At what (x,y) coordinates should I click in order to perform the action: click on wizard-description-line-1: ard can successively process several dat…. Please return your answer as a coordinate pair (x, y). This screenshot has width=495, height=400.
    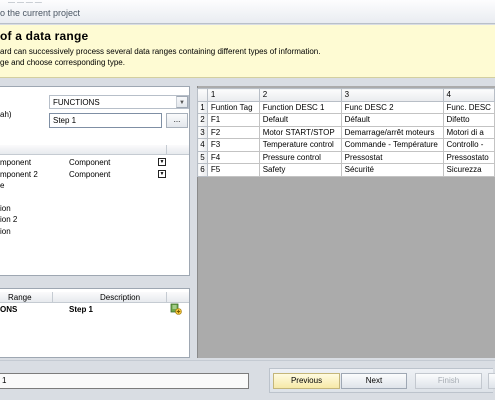
    Looking at the image, I should click on (160, 51).